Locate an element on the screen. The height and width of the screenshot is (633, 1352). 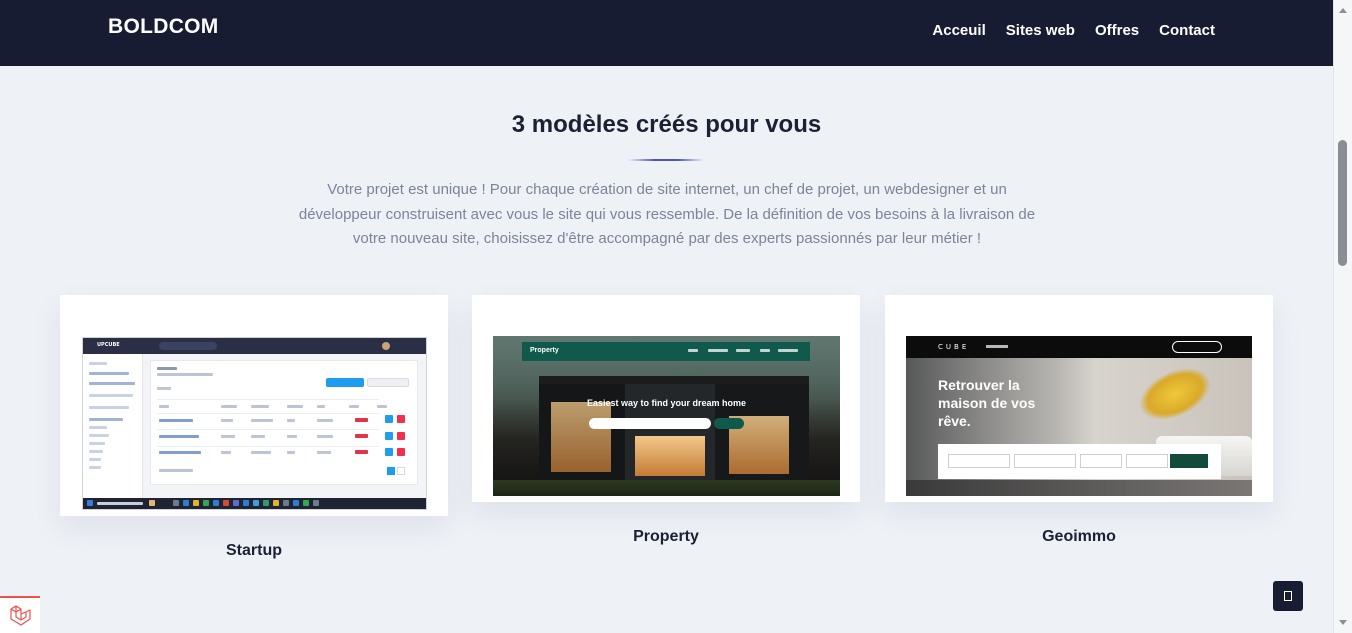
scroll-down-arrow-icon is located at coordinates (1343, 622).